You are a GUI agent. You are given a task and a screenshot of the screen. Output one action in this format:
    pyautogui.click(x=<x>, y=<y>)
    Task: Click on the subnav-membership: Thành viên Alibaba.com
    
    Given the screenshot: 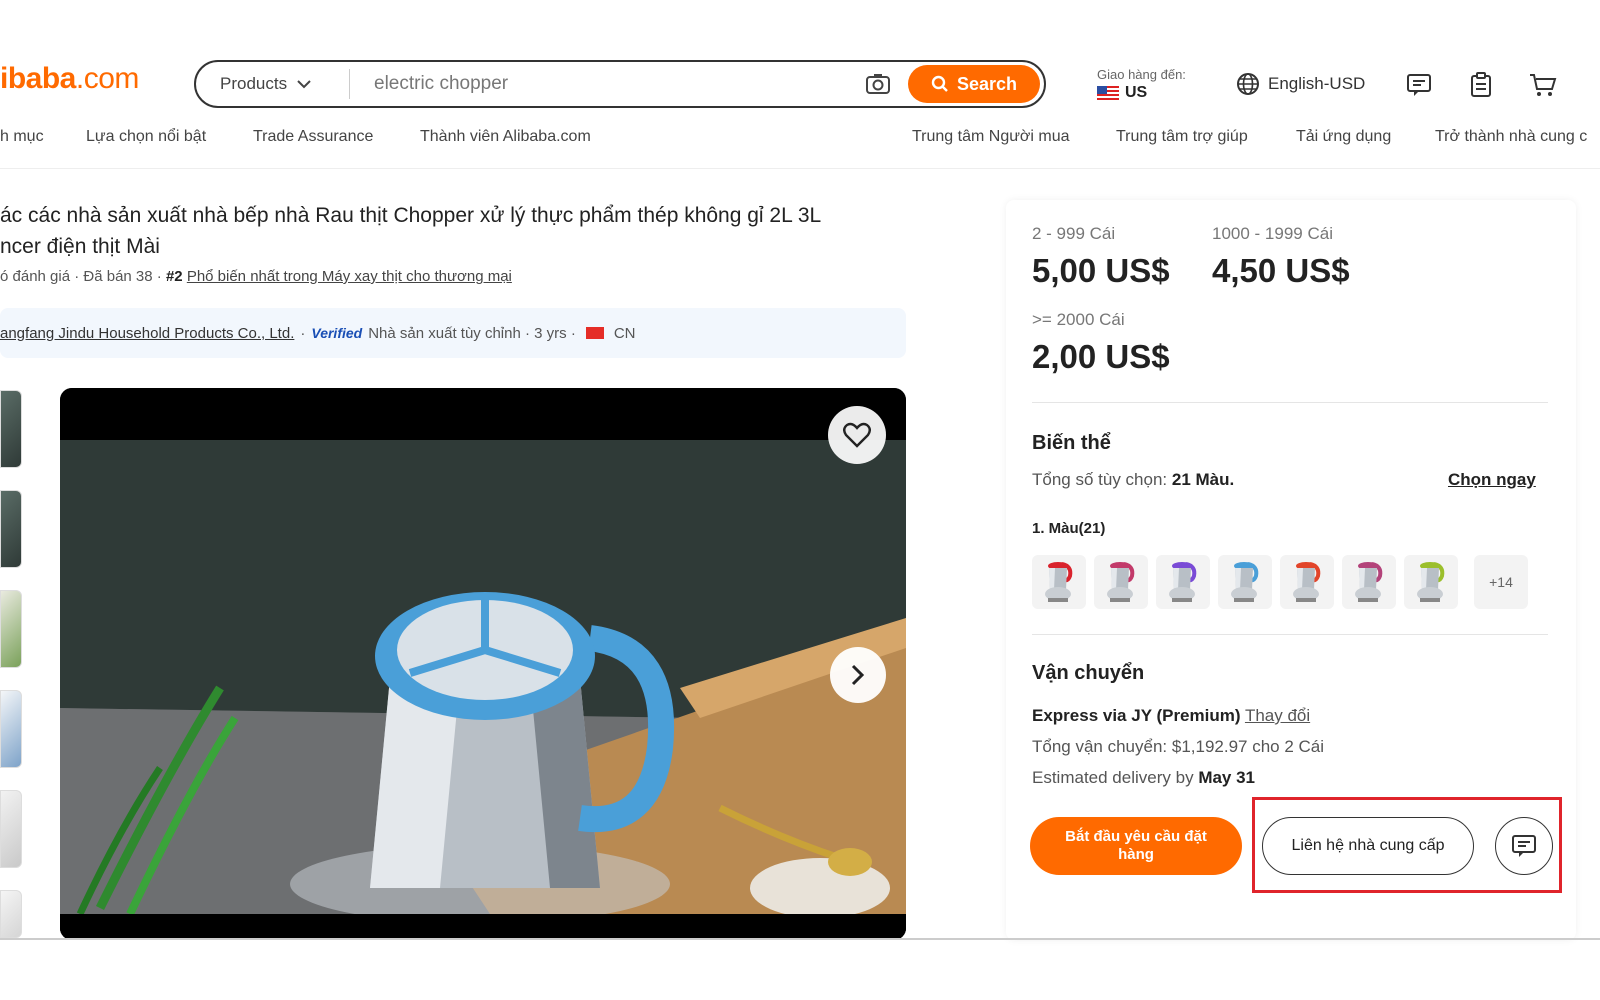 What is the action you would take?
    pyautogui.click(x=505, y=137)
    